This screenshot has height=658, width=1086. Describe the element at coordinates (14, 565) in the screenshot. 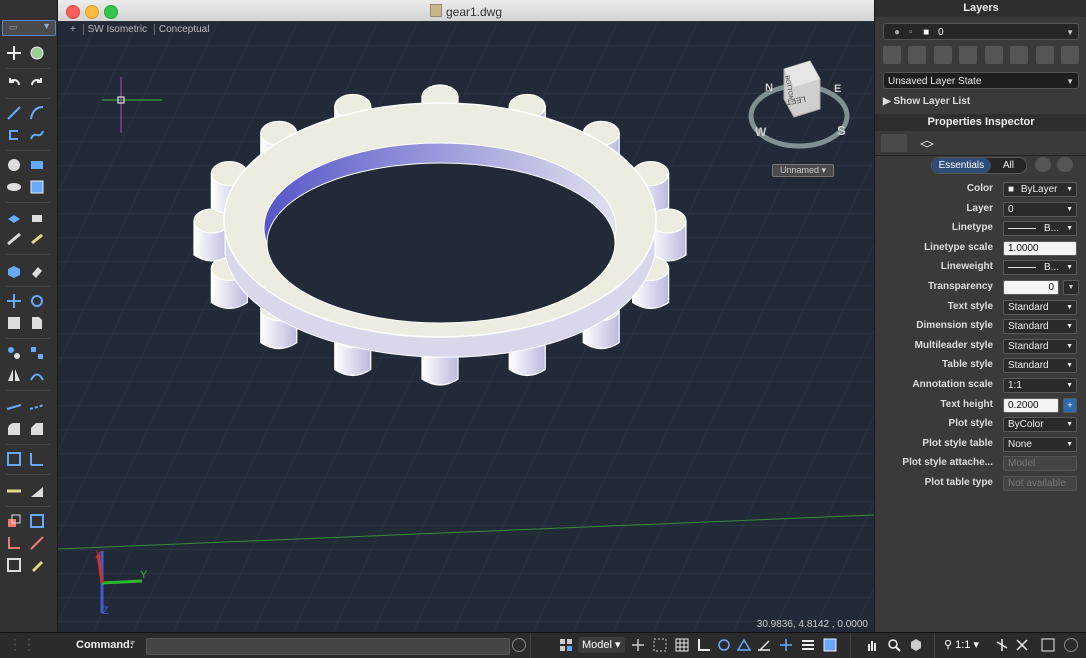

I see `group-icon` at that location.